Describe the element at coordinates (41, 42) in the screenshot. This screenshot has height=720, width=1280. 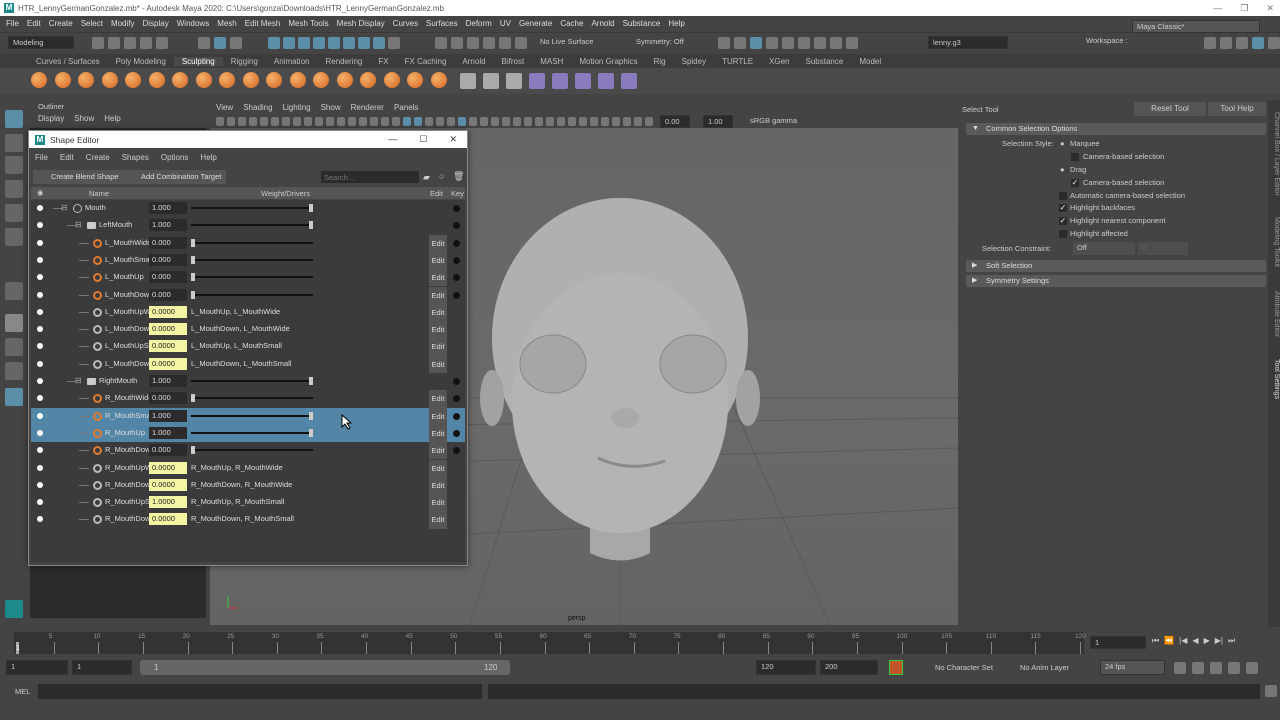
I see `menu-set-dropdown: Modeling` at that location.